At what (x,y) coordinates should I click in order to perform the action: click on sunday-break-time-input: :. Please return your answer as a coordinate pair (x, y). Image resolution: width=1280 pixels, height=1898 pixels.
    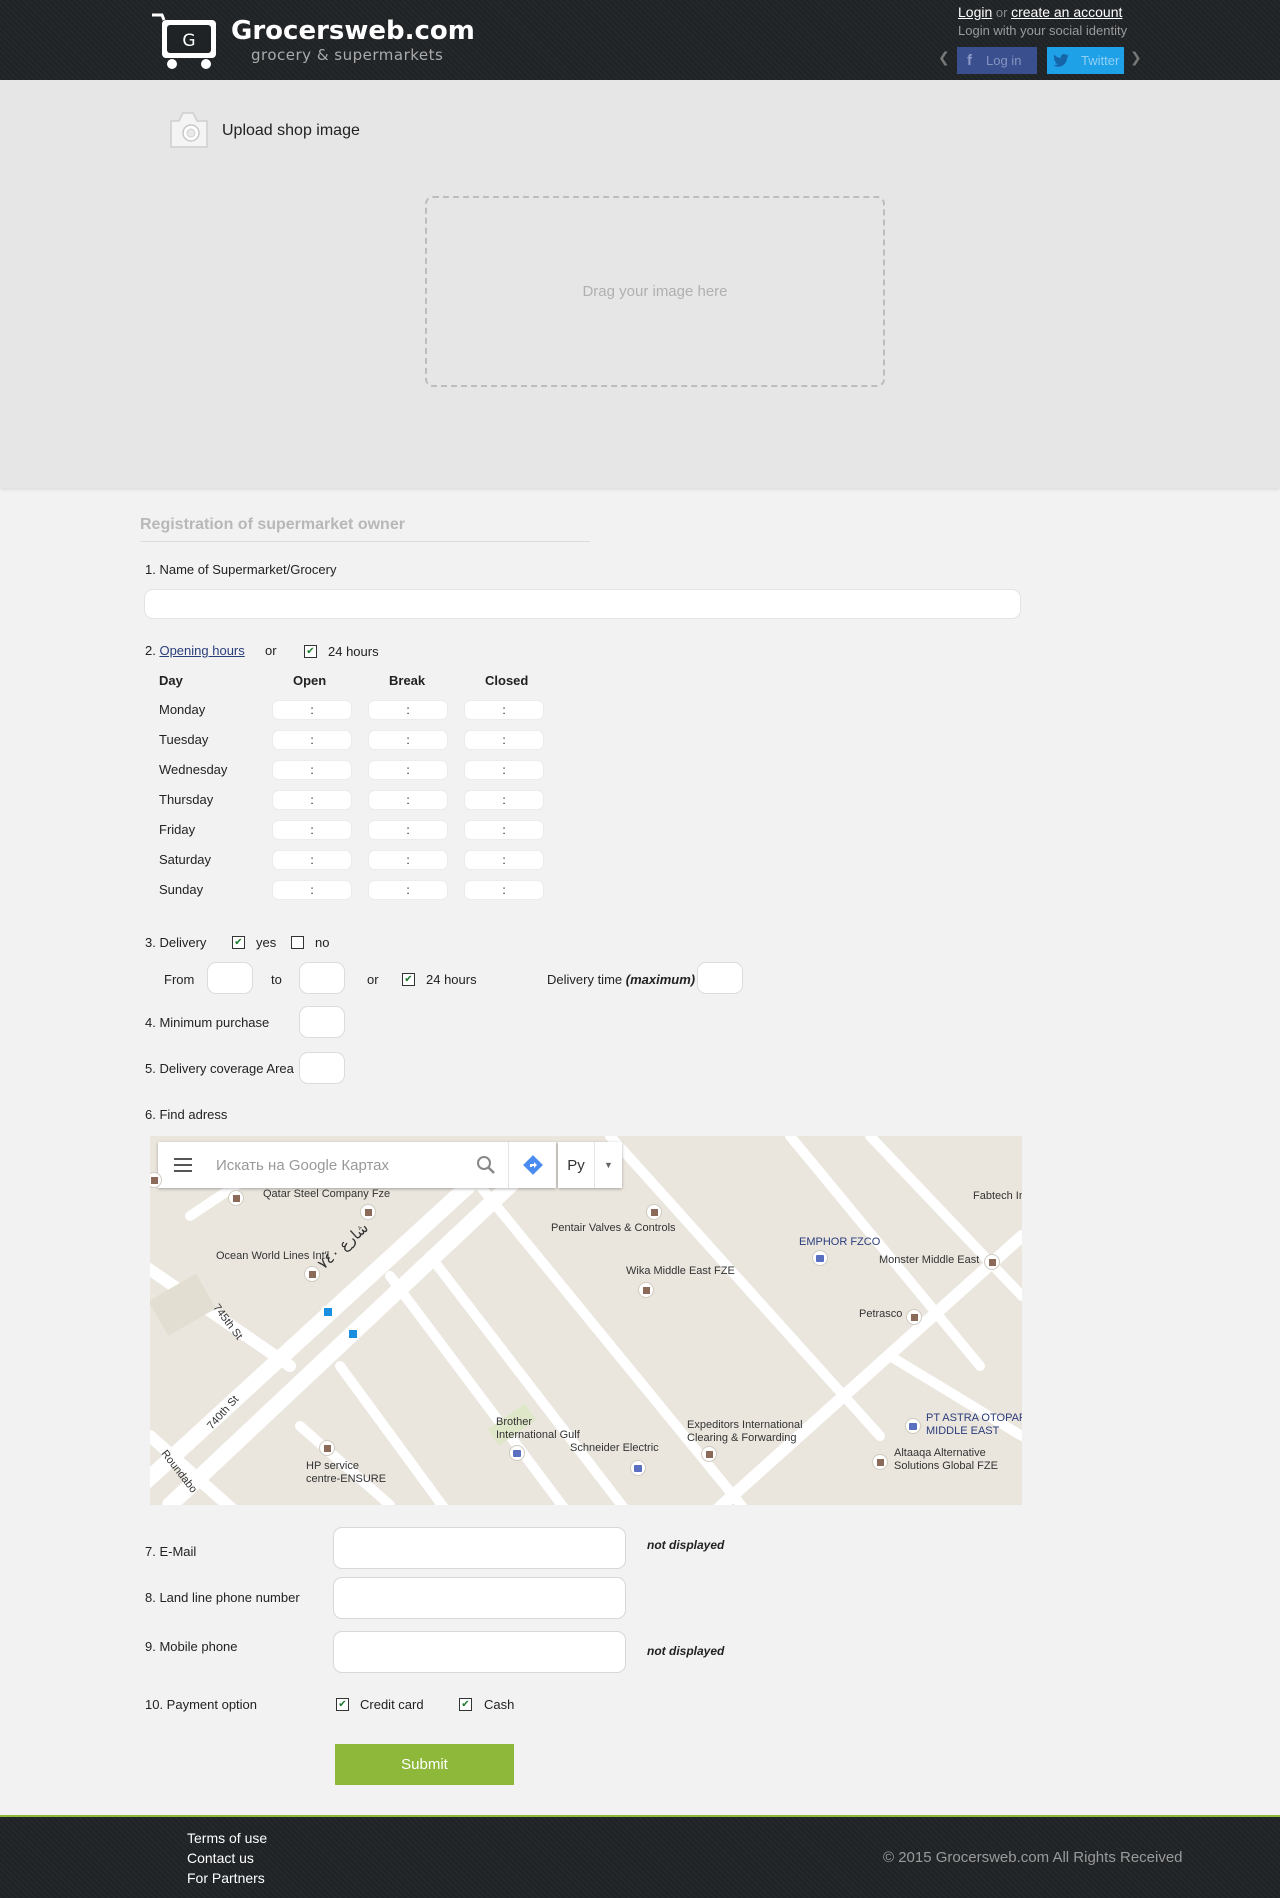
    Looking at the image, I should click on (408, 890).